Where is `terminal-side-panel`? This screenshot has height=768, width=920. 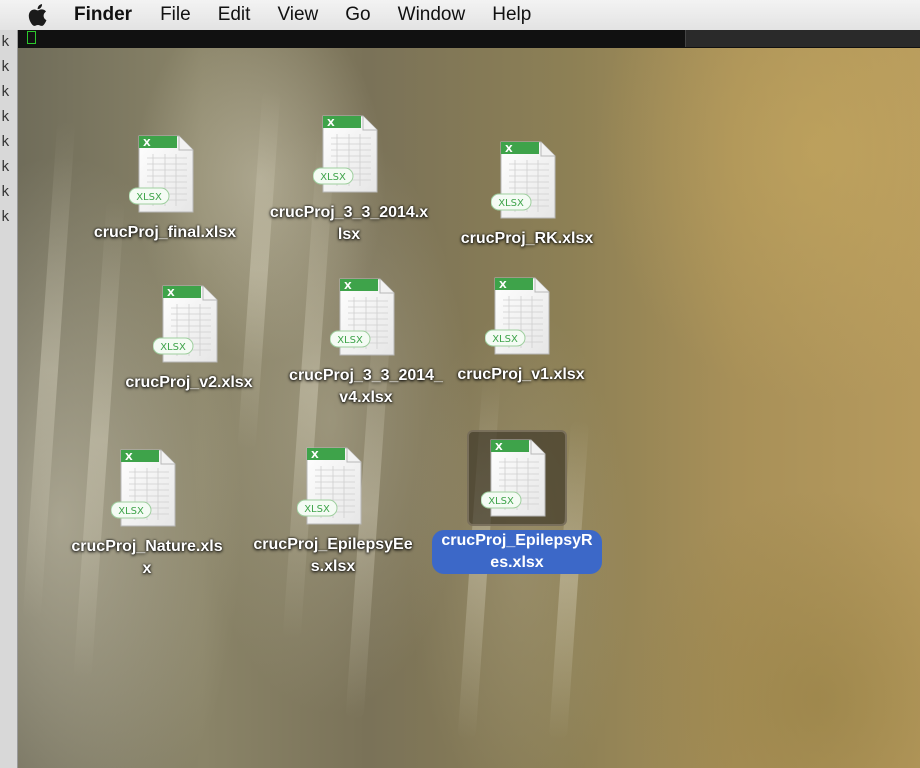 terminal-side-panel is located at coordinates (802, 38).